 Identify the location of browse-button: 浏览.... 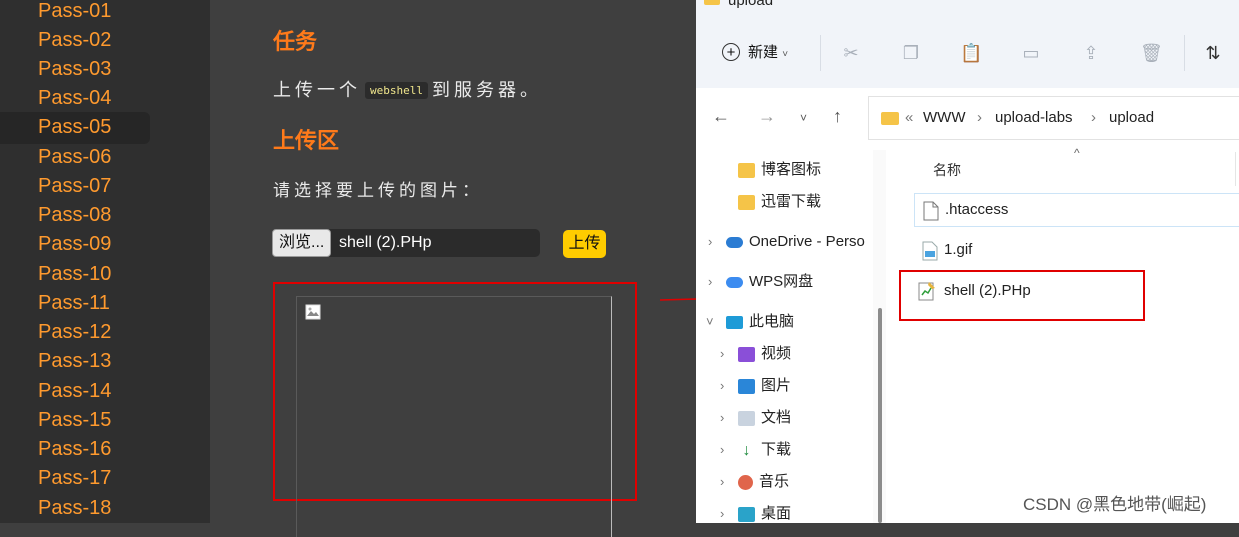
(302, 243).